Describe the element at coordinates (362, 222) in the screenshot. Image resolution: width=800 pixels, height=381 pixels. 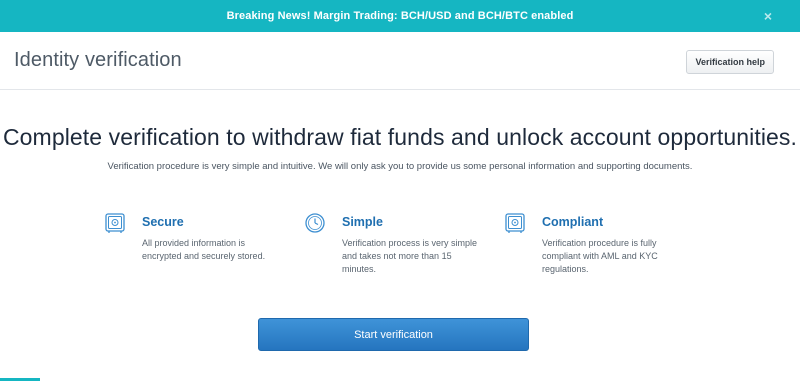
I see `feature-title: Simple` at that location.